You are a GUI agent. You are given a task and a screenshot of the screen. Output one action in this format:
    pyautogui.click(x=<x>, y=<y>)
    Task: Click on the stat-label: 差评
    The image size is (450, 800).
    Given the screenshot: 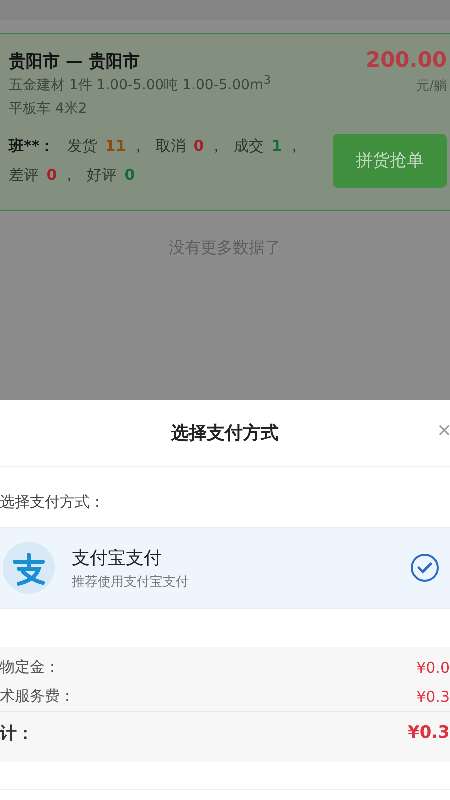 What is the action you would take?
    pyautogui.click(x=24, y=175)
    